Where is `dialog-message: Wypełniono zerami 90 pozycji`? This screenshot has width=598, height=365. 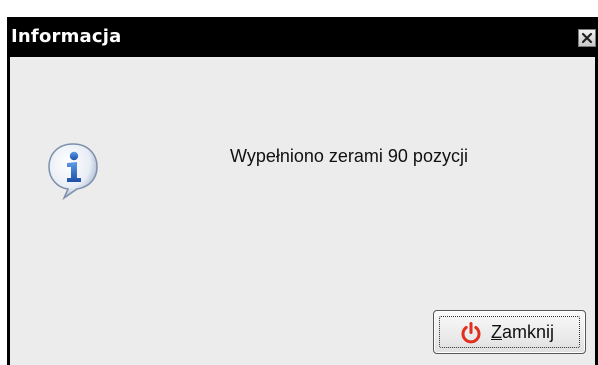 dialog-message: Wypełniono zerami 90 pozycji is located at coordinates (349, 156).